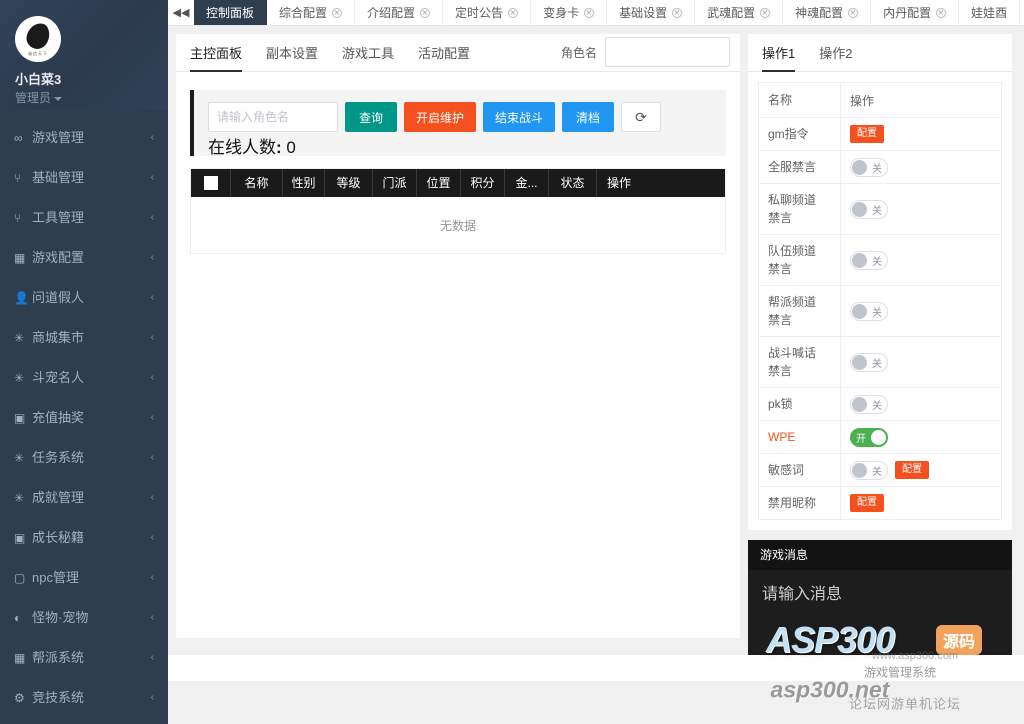  I want to click on operations-row: 战斗喊话 禁言 关, so click(880, 362).